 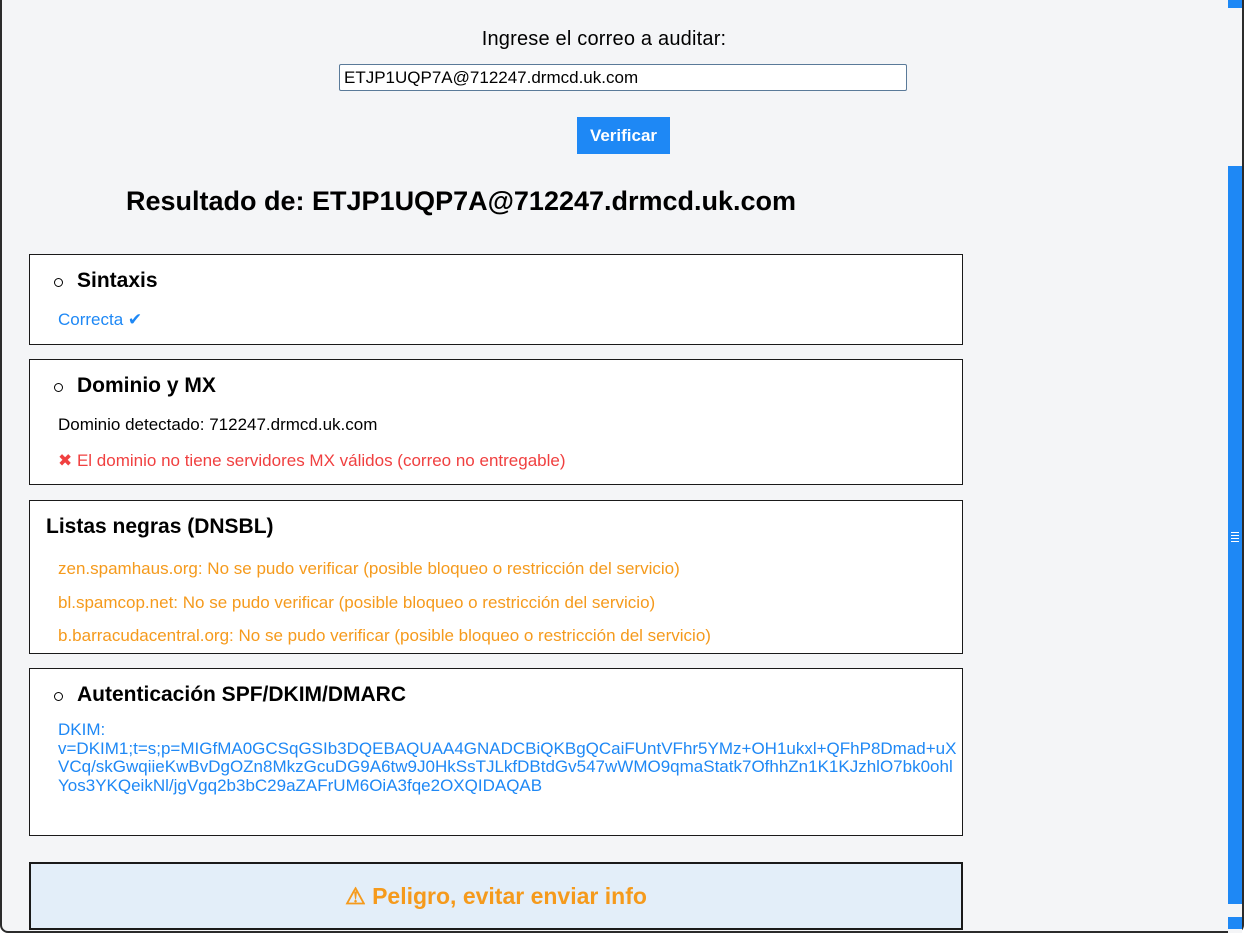 What do you see at coordinates (160, 526) in the screenshot?
I see `blacklists-heading: Listas negras (DNSBL)` at bounding box center [160, 526].